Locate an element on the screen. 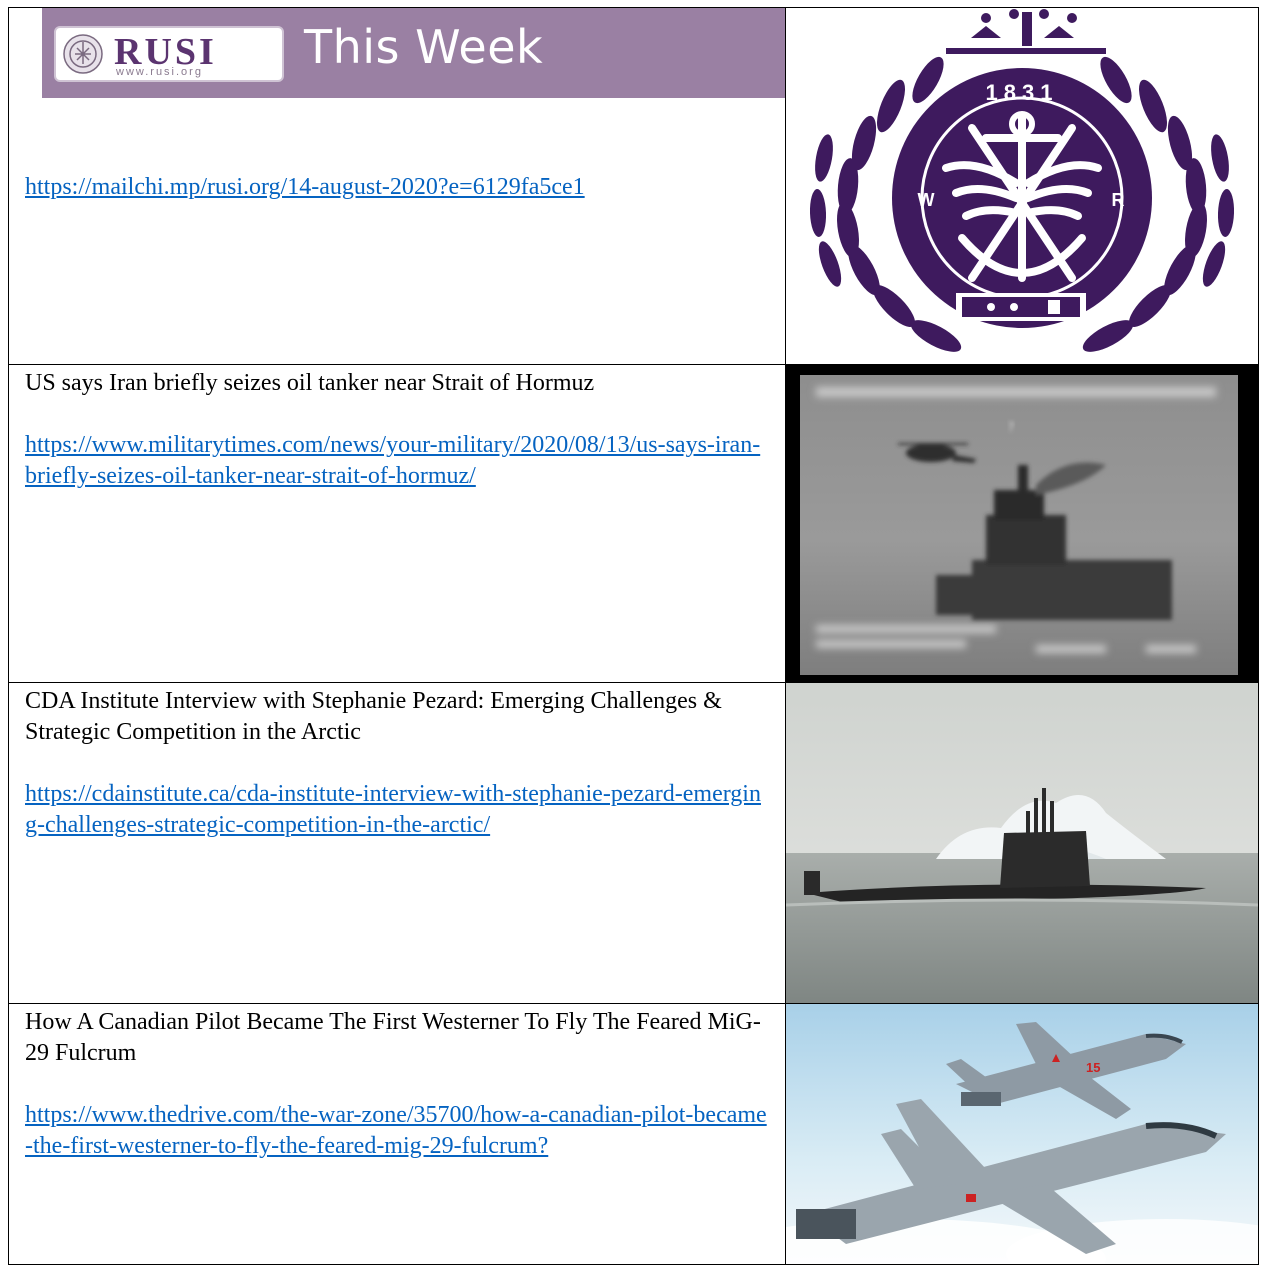 The image size is (1264, 1277). fighter-jets-image: 15 is located at coordinates (1022, 1134).